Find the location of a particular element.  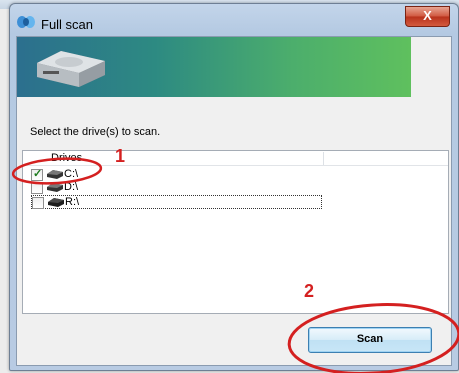

annotation-step-1: 1 is located at coordinates (120, 156).